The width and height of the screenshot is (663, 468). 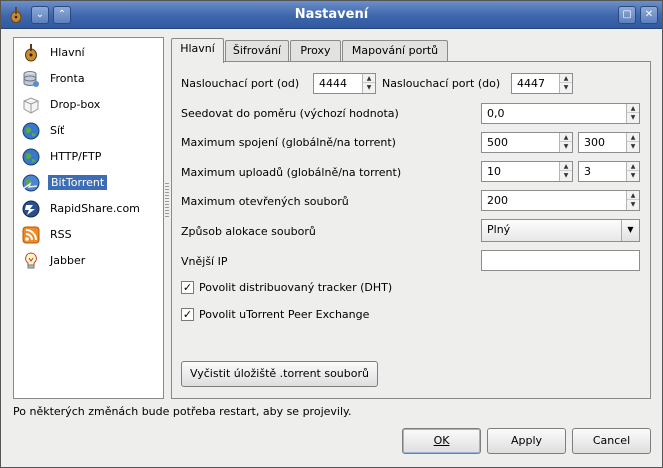 What do you see at coordinates (560, 200) in the screenshot?
I see `max-open-files-stepper: 200 ▲ ▼` at bounding box center [560, 200].